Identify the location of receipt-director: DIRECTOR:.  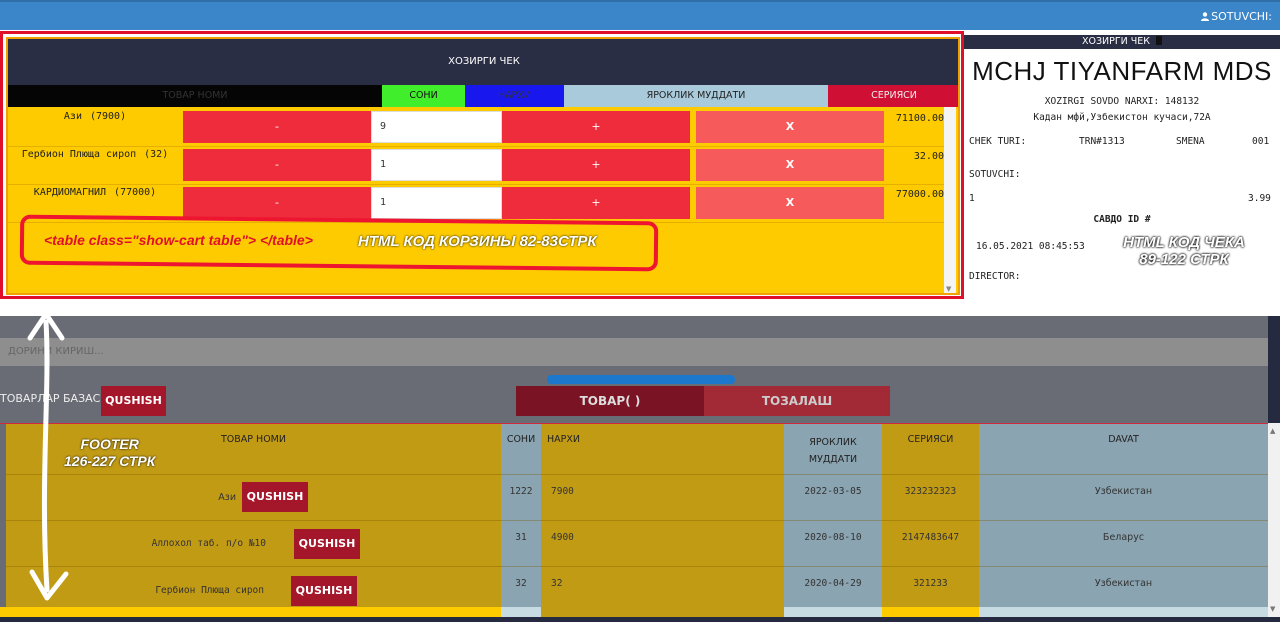
(995, 276).